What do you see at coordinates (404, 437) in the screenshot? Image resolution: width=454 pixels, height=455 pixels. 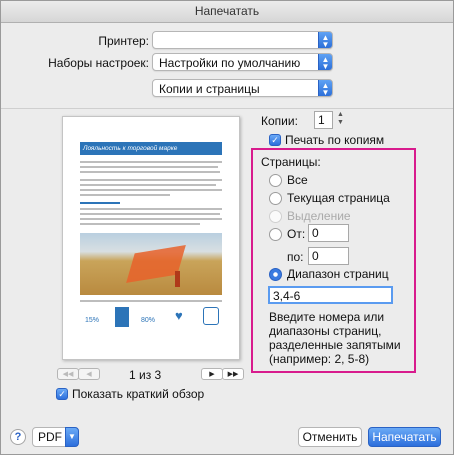 I see `print-button: Напечатать` at bounding box center [404, 437].